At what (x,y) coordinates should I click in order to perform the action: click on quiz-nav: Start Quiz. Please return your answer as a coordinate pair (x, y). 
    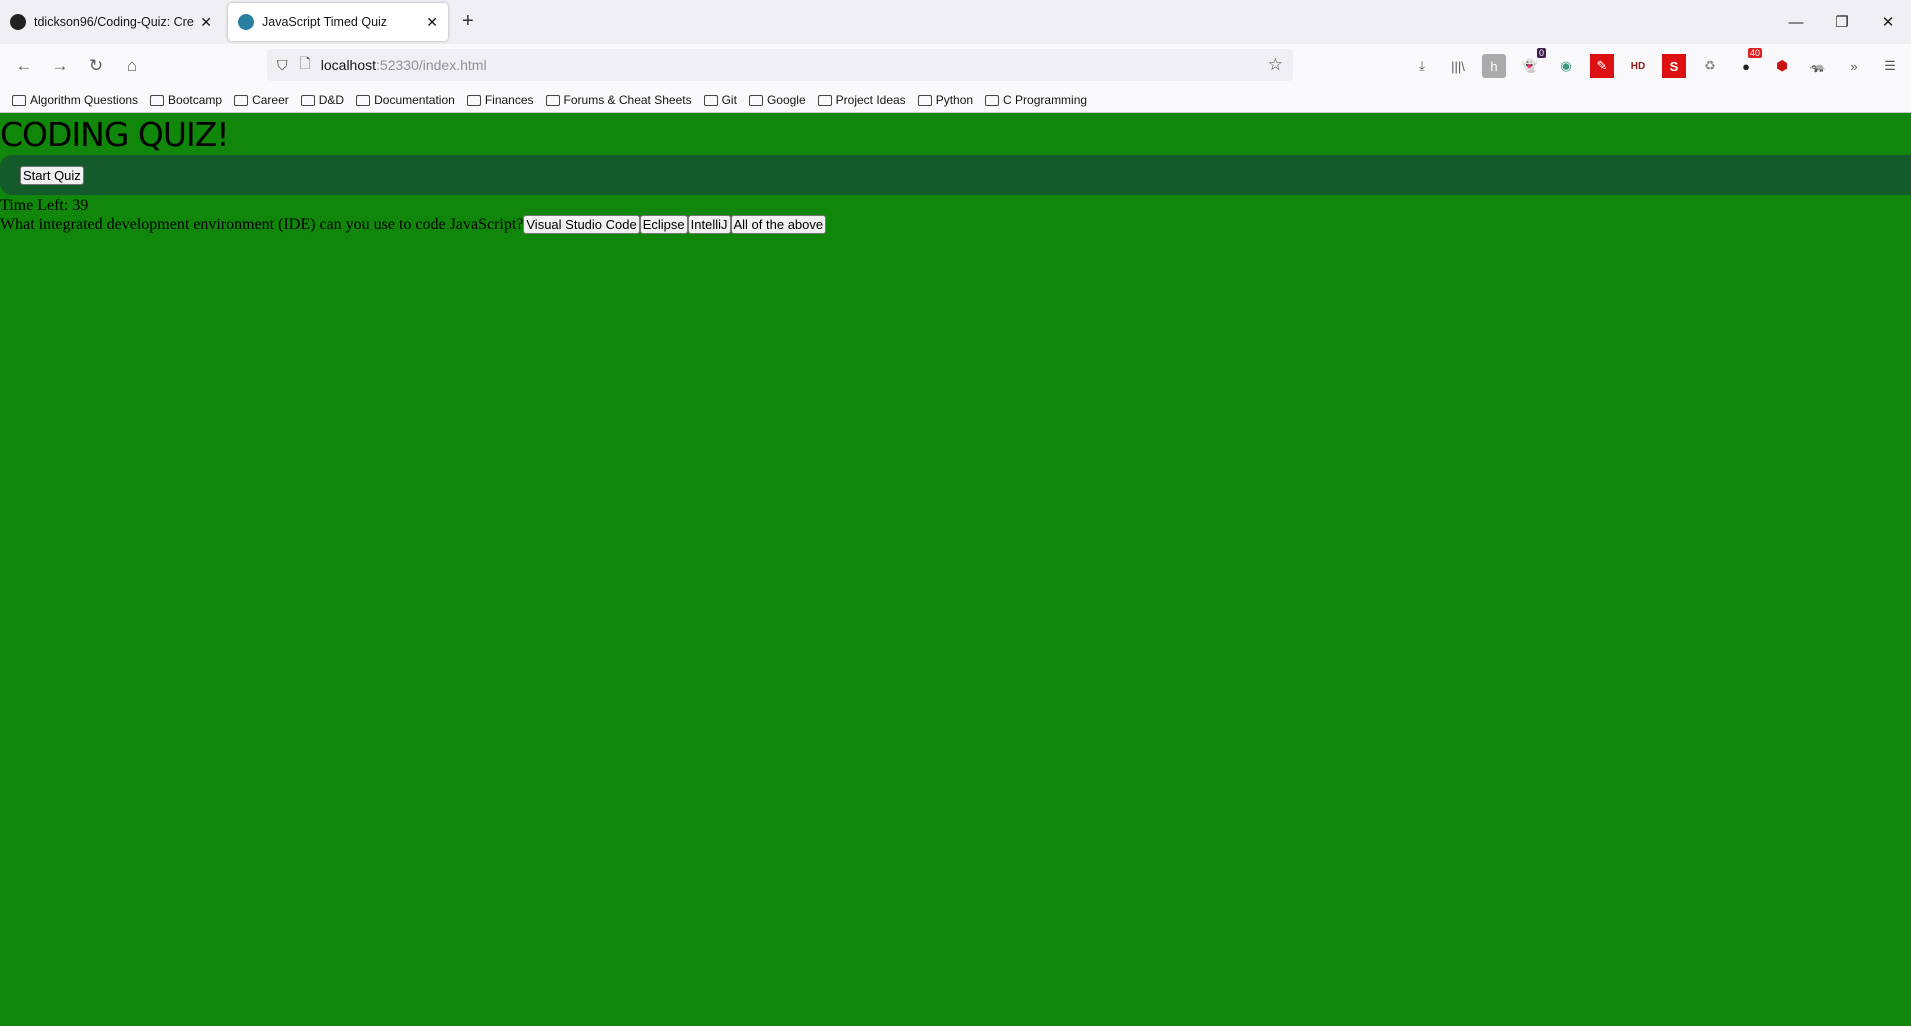
    Looking at the image, I should click on (955, 175).